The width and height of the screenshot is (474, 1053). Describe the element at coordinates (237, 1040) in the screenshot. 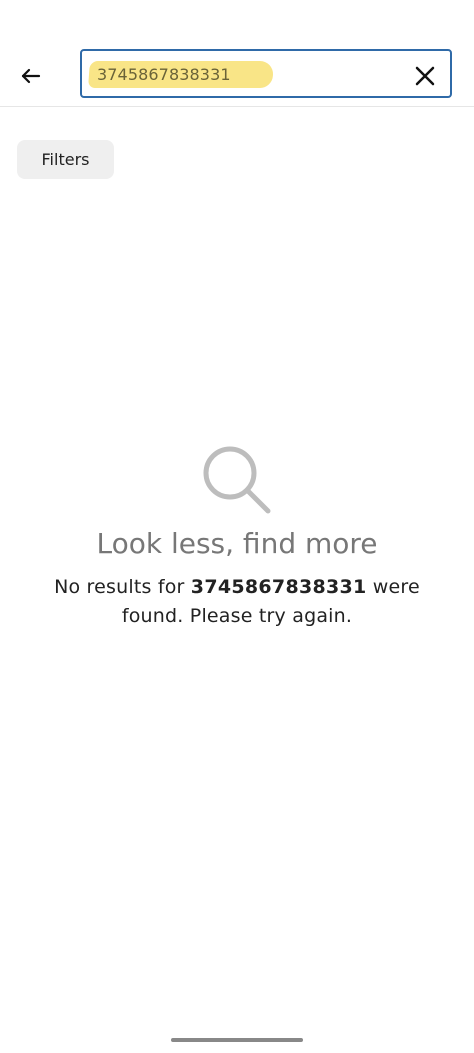

I see `home-indicator` at that location.